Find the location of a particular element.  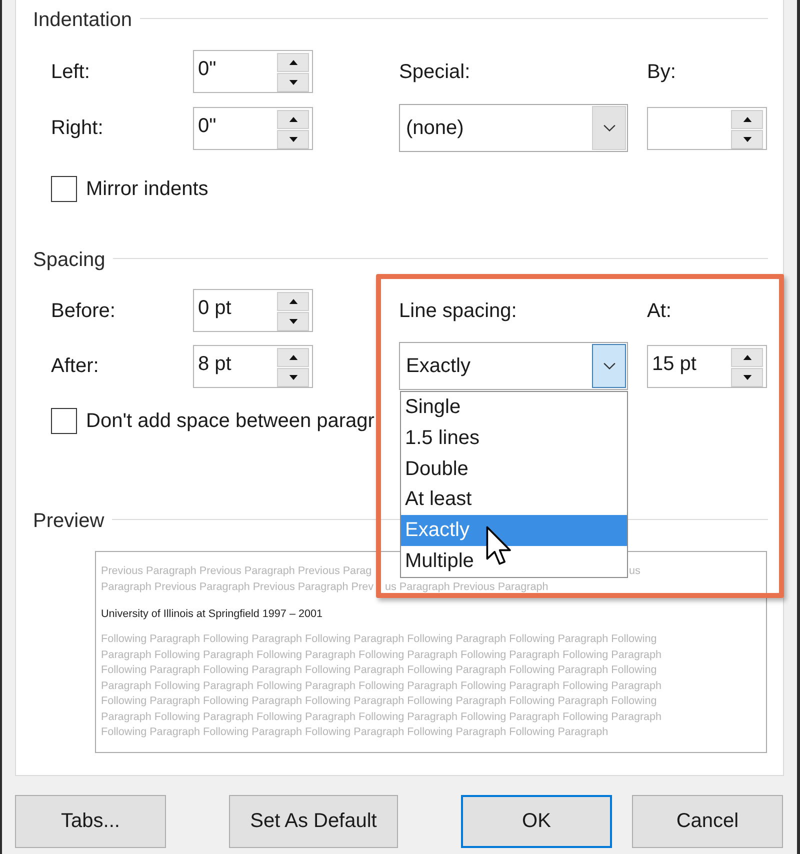

section-heading: Indentation is located at coordinates (82, 20).